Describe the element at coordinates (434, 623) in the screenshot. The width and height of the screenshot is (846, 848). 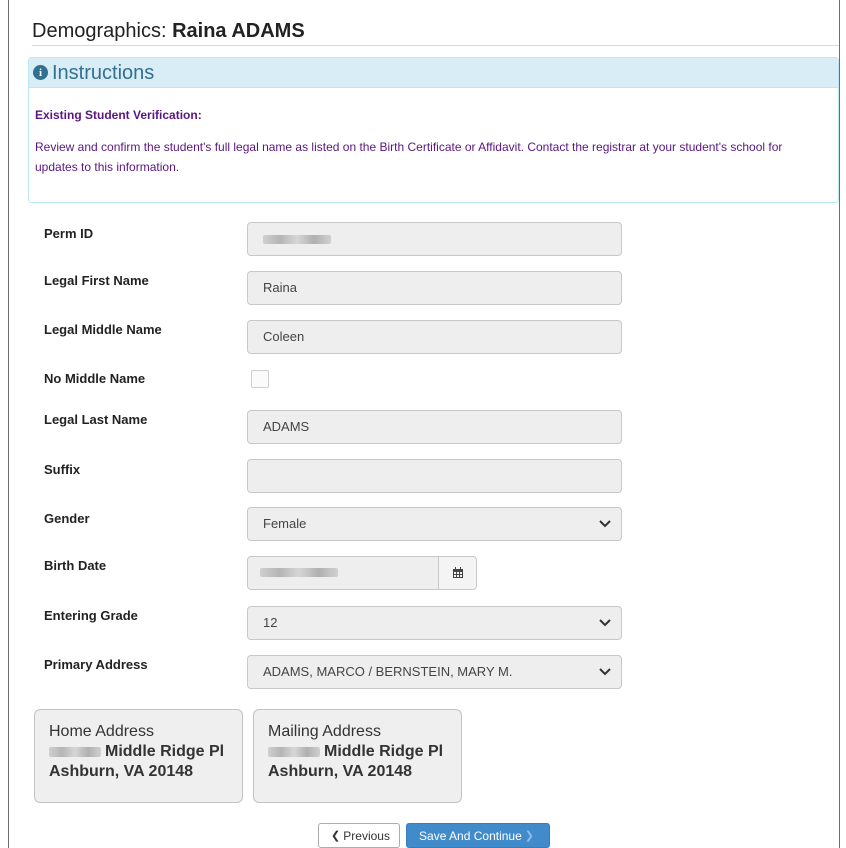
I see `entering-grade-select: 12` at that location.